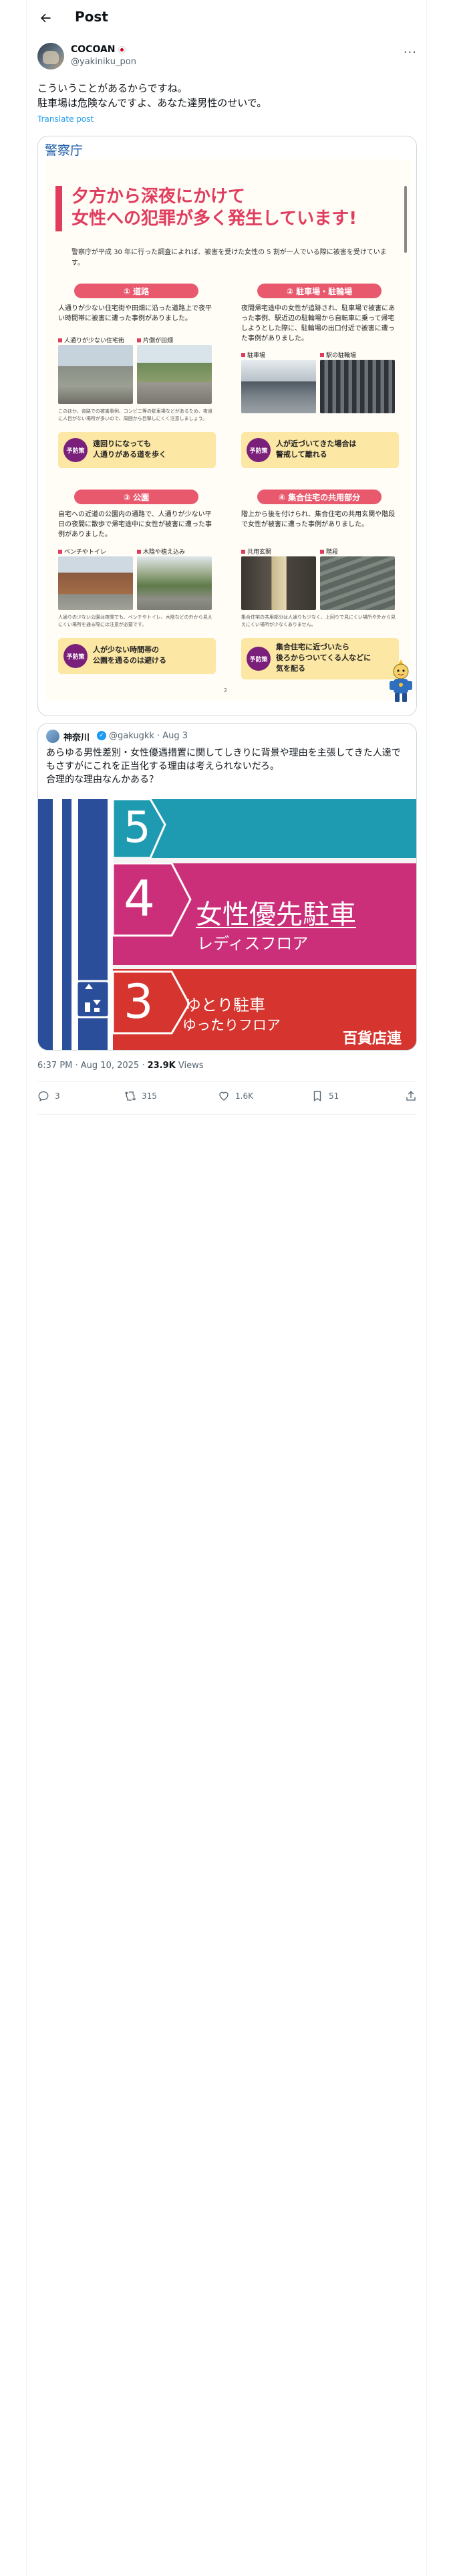 The width and height of the screenshot is (451, 2576). Describe the element at coordinates (52, 737) in the screenshot. I see `quoted-avatar` at that location.